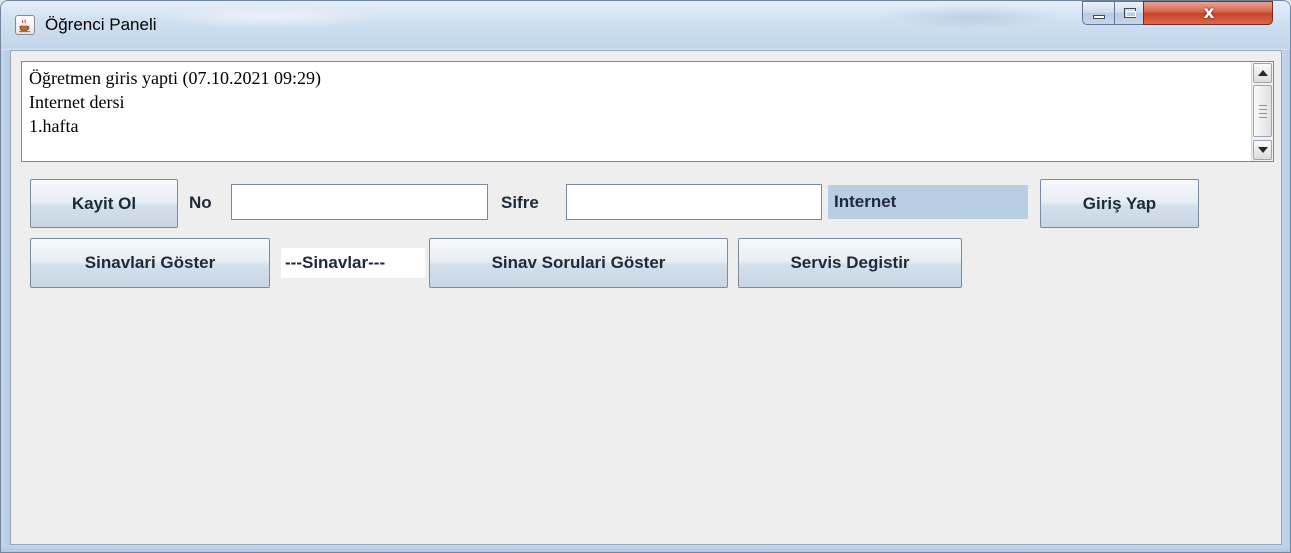  What do you see at coordinates (1262, 73) in the screenshot?
I see `scroll-up-arrow-icon` at bounding box center [1262, 73].